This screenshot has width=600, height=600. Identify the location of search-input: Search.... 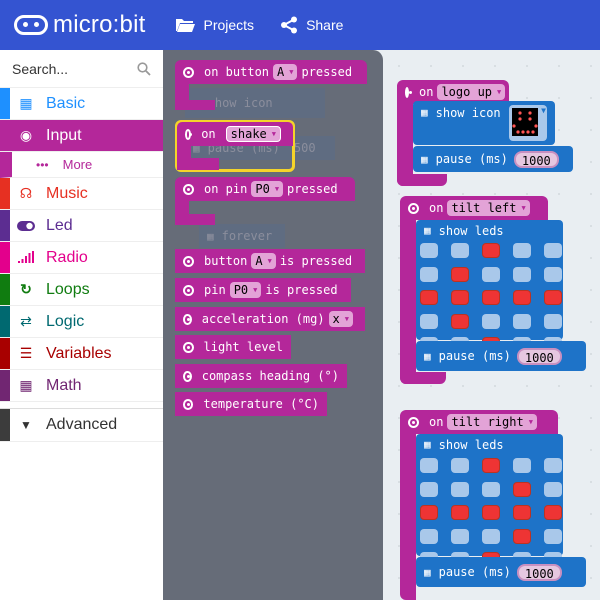
(40, 69).